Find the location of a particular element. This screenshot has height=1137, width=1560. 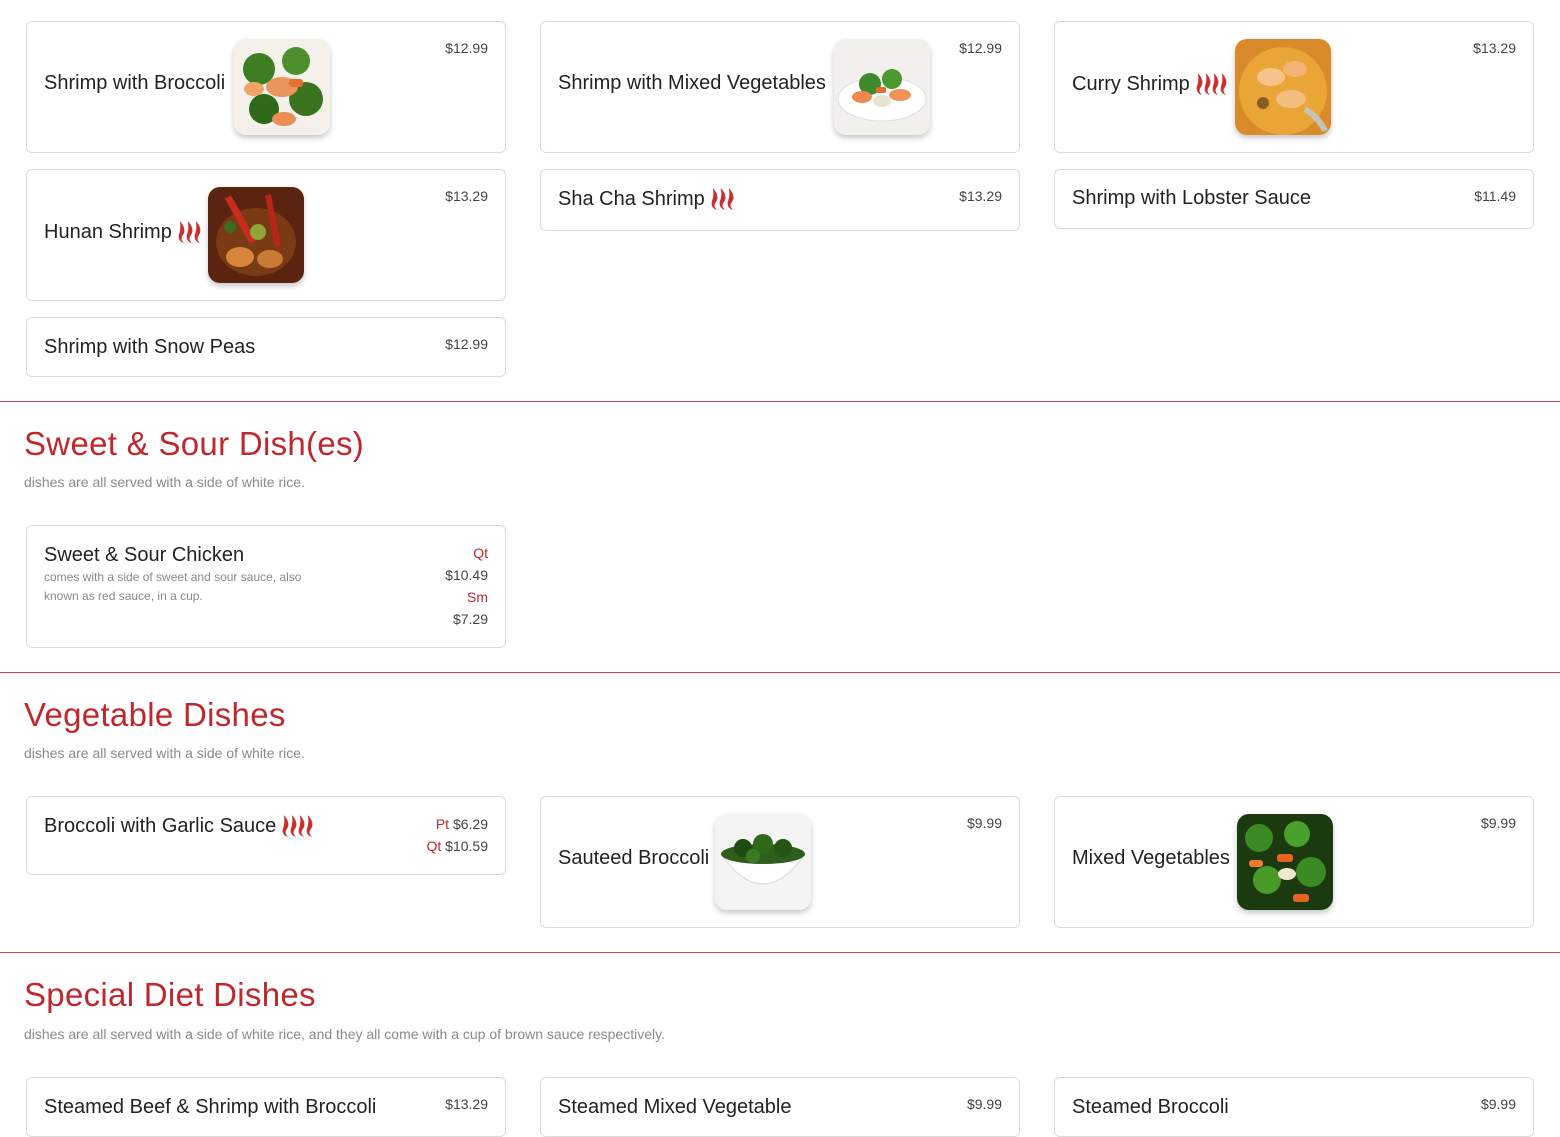

item-name: Shrimp with Snow Peas is located at coordinates (150, 347).